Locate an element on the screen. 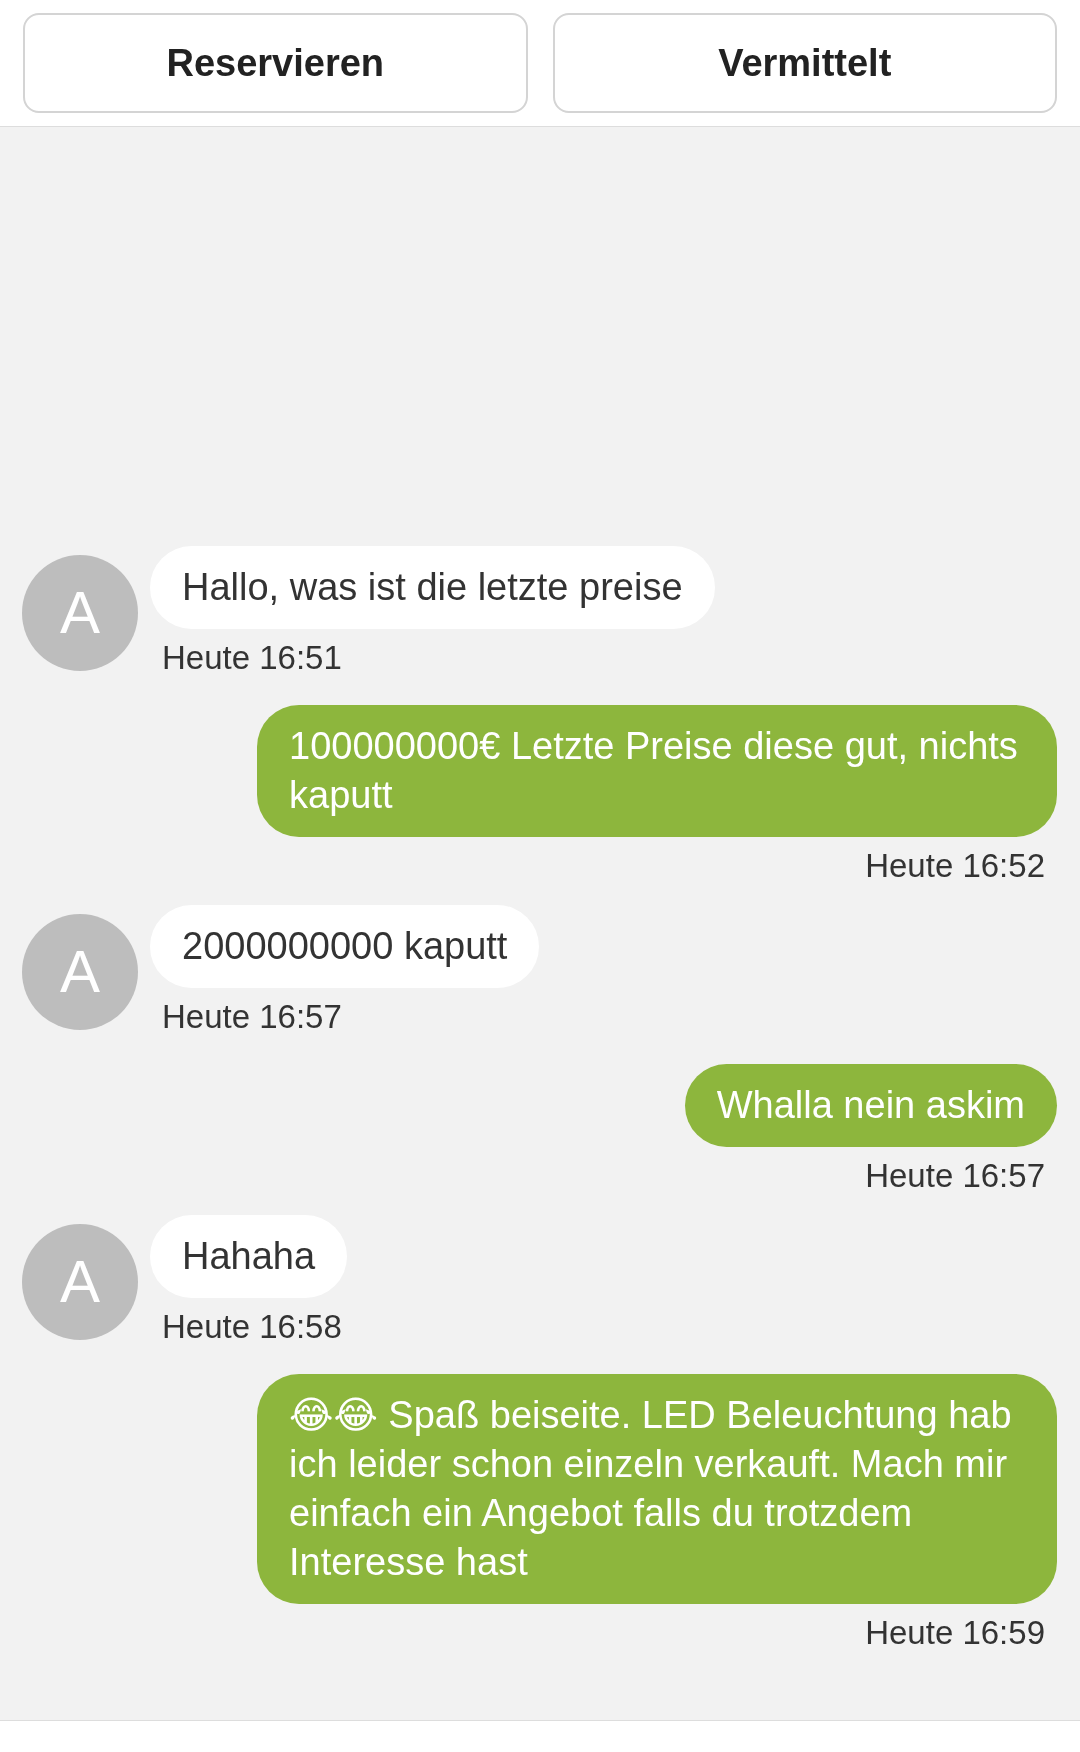 Image resolution: width=1080 pixels, height=1752 pixels. message-bubble: Whalla nein askim is located at coordinates (870, 1105).